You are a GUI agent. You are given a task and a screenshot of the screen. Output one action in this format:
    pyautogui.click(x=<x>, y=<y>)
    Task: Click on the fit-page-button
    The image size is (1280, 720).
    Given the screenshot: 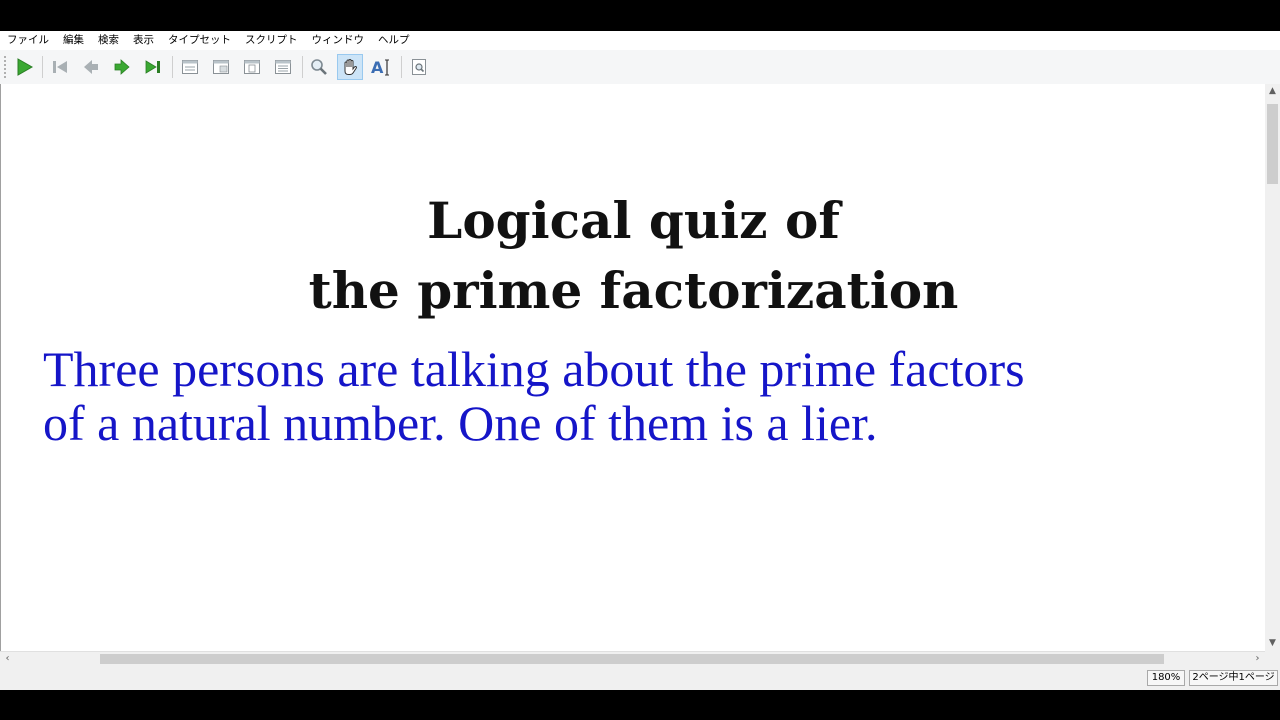 What is the action you would take?
    pyautogui.click(x=252, y=67)
    